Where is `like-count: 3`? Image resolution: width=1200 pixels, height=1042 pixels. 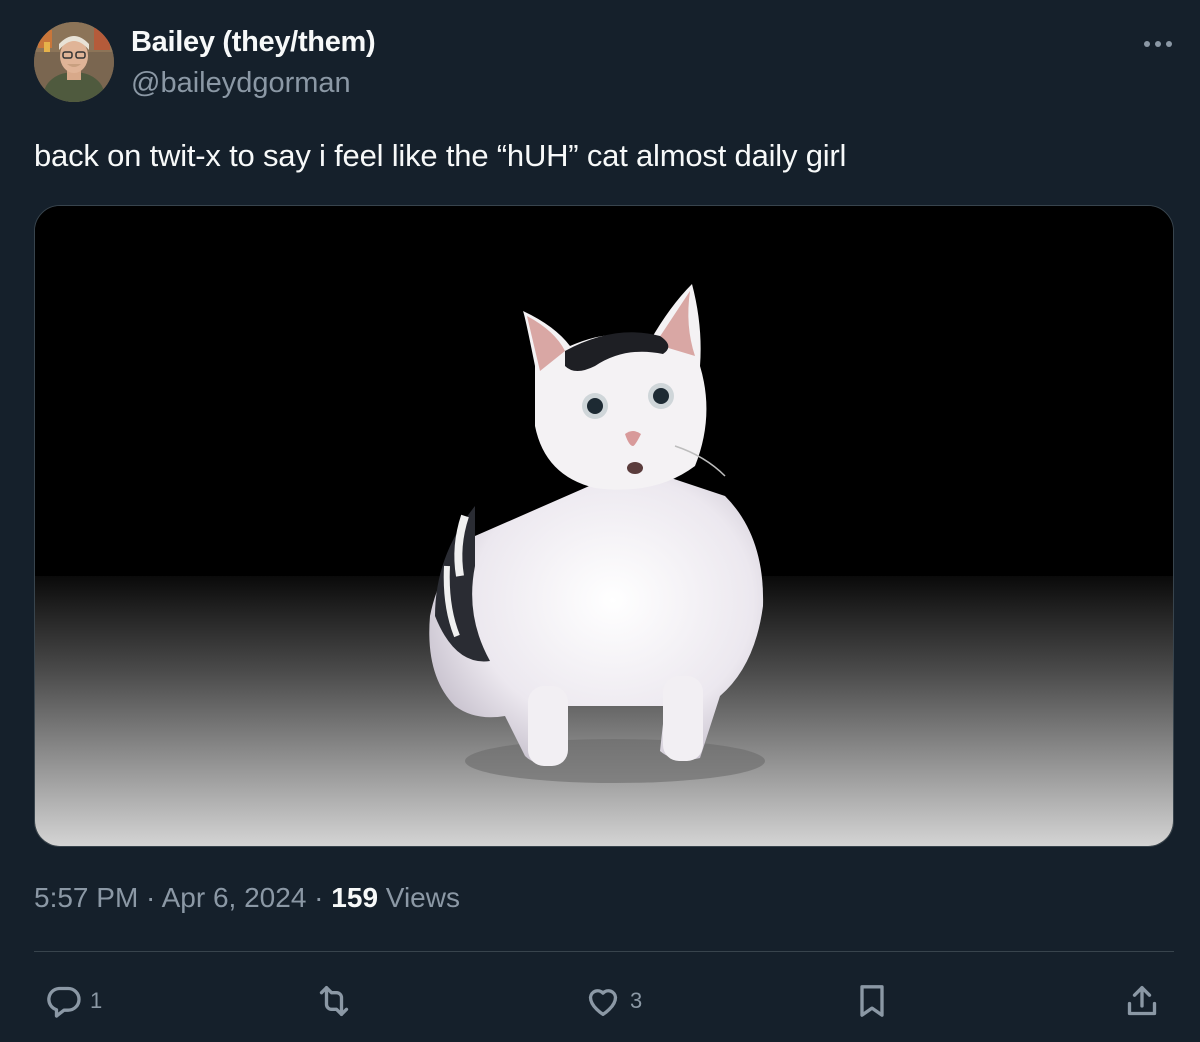
like-count: 3 is located at coordinates (636, 1000).